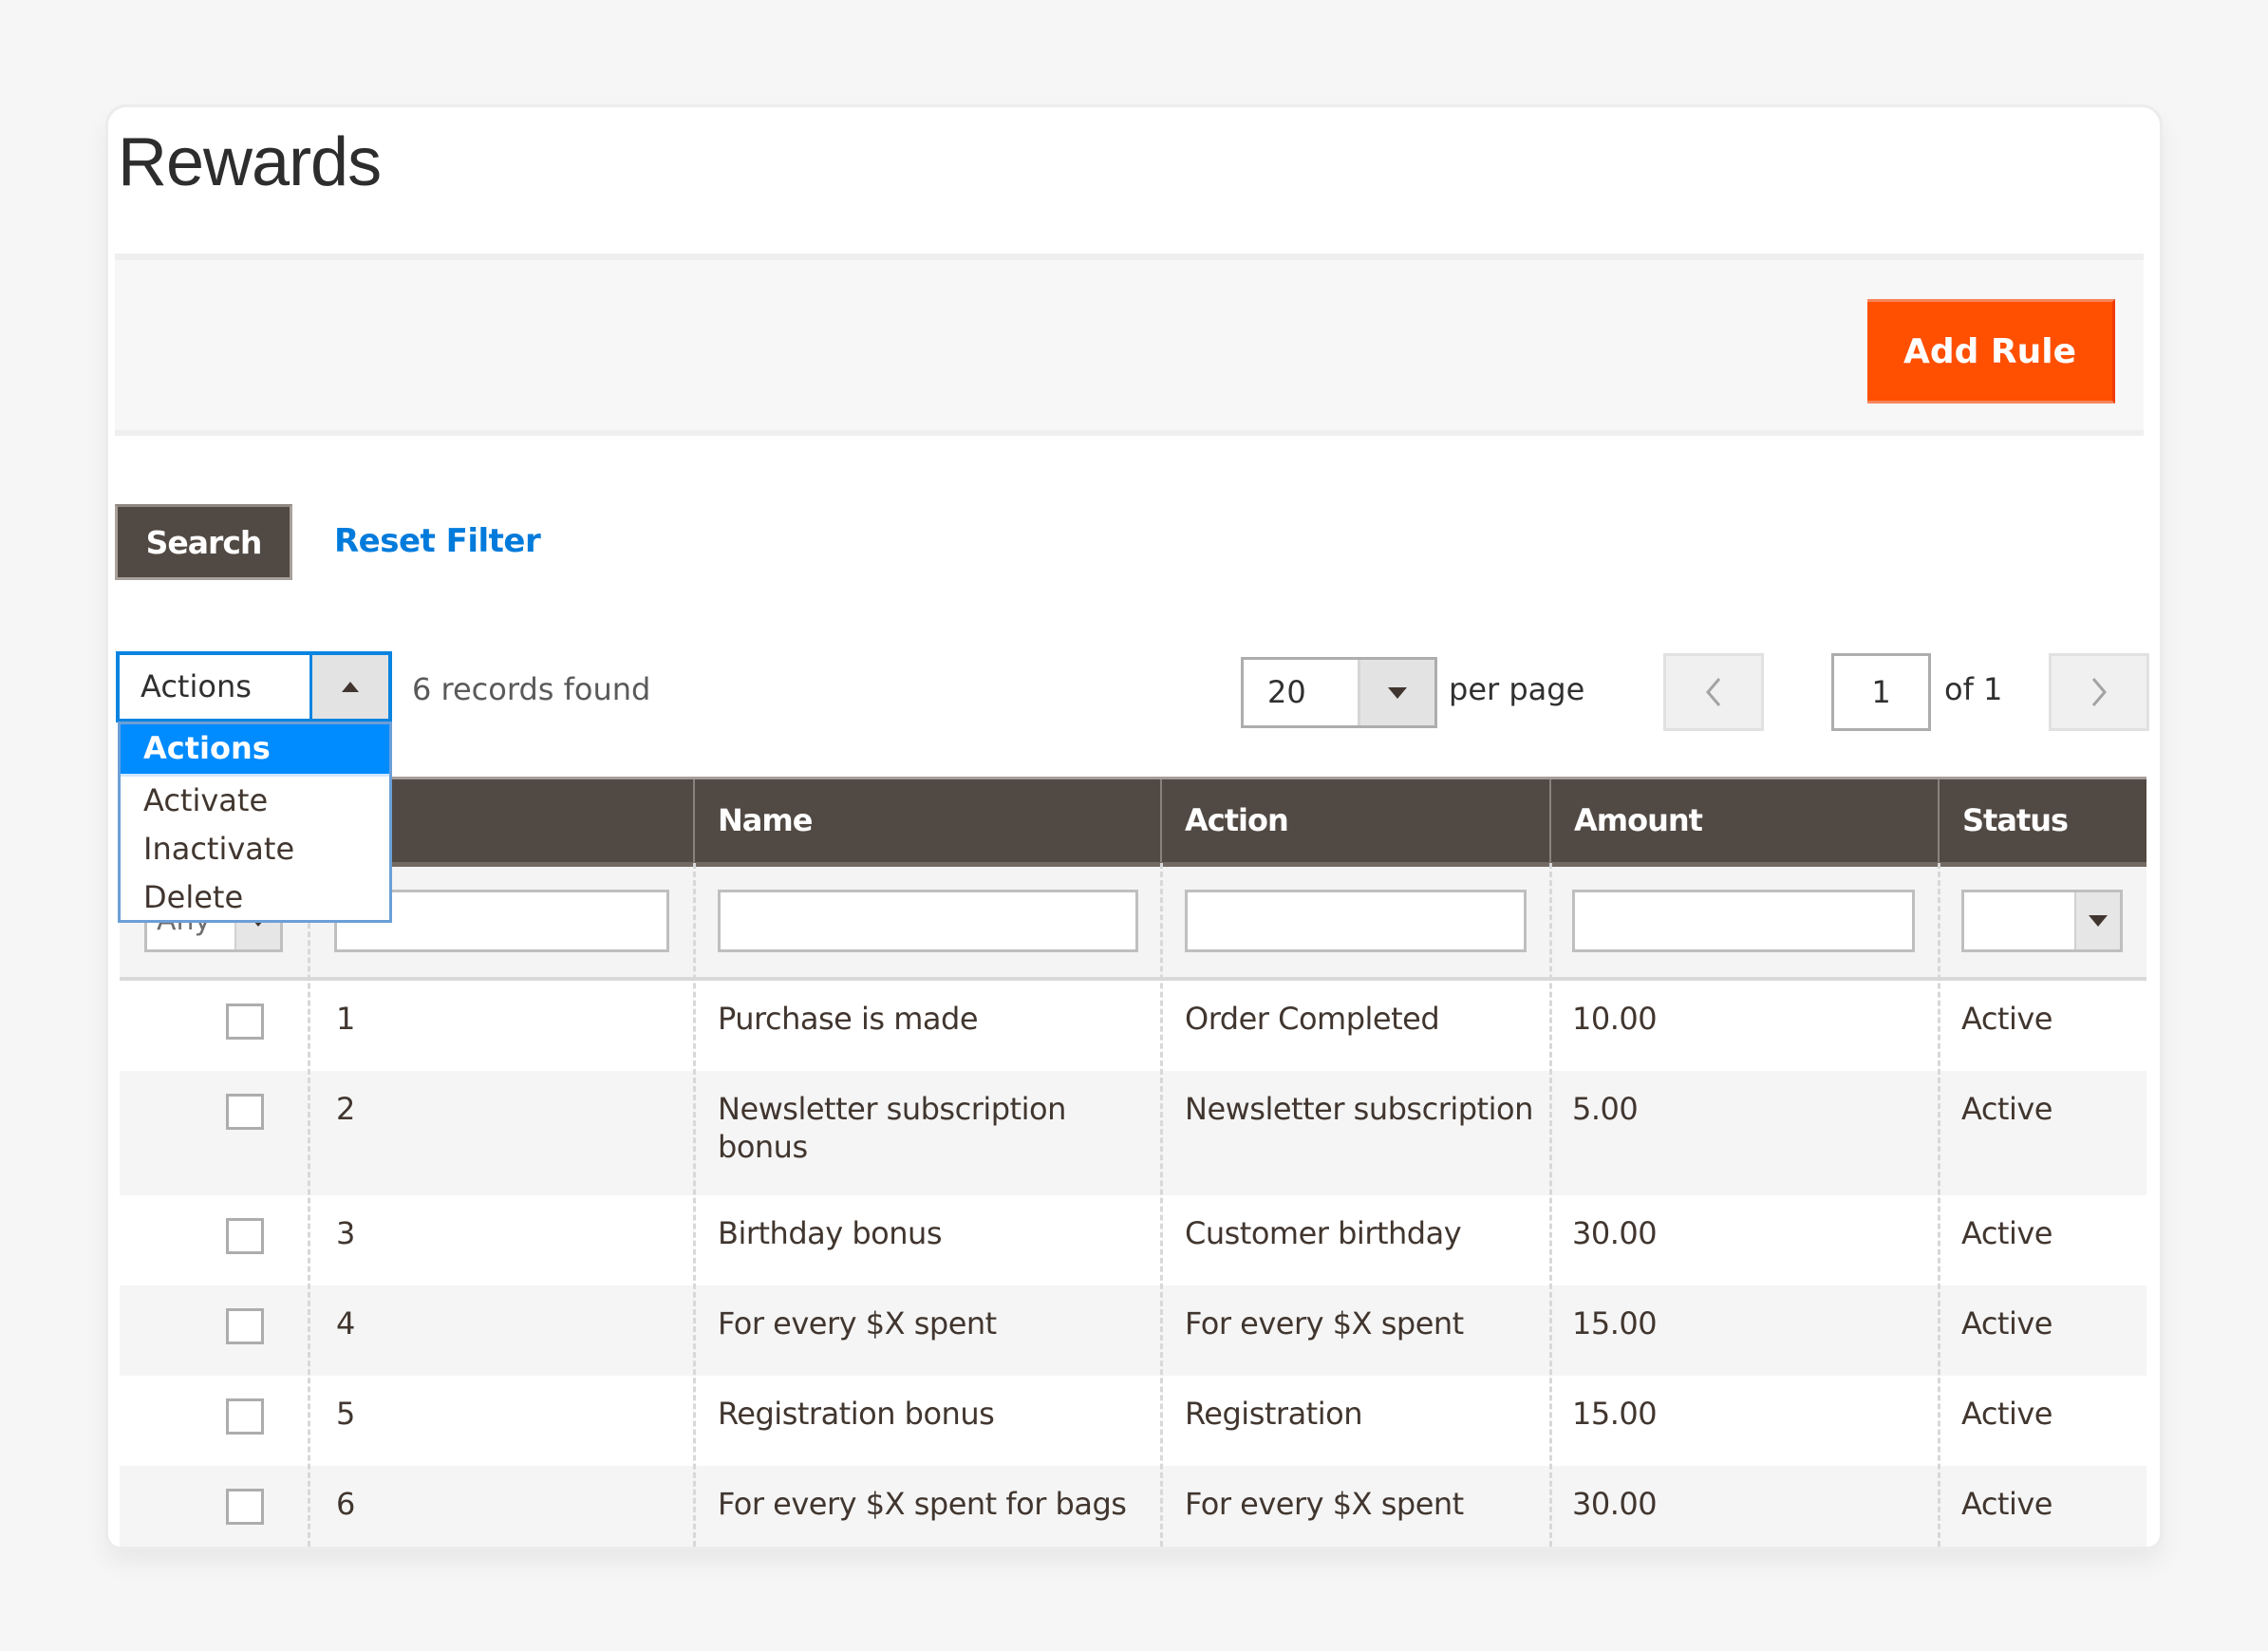 The width and height of the screenshot is (2268, 1651). I want to click on column-header-name: Name, so click(754, 820).